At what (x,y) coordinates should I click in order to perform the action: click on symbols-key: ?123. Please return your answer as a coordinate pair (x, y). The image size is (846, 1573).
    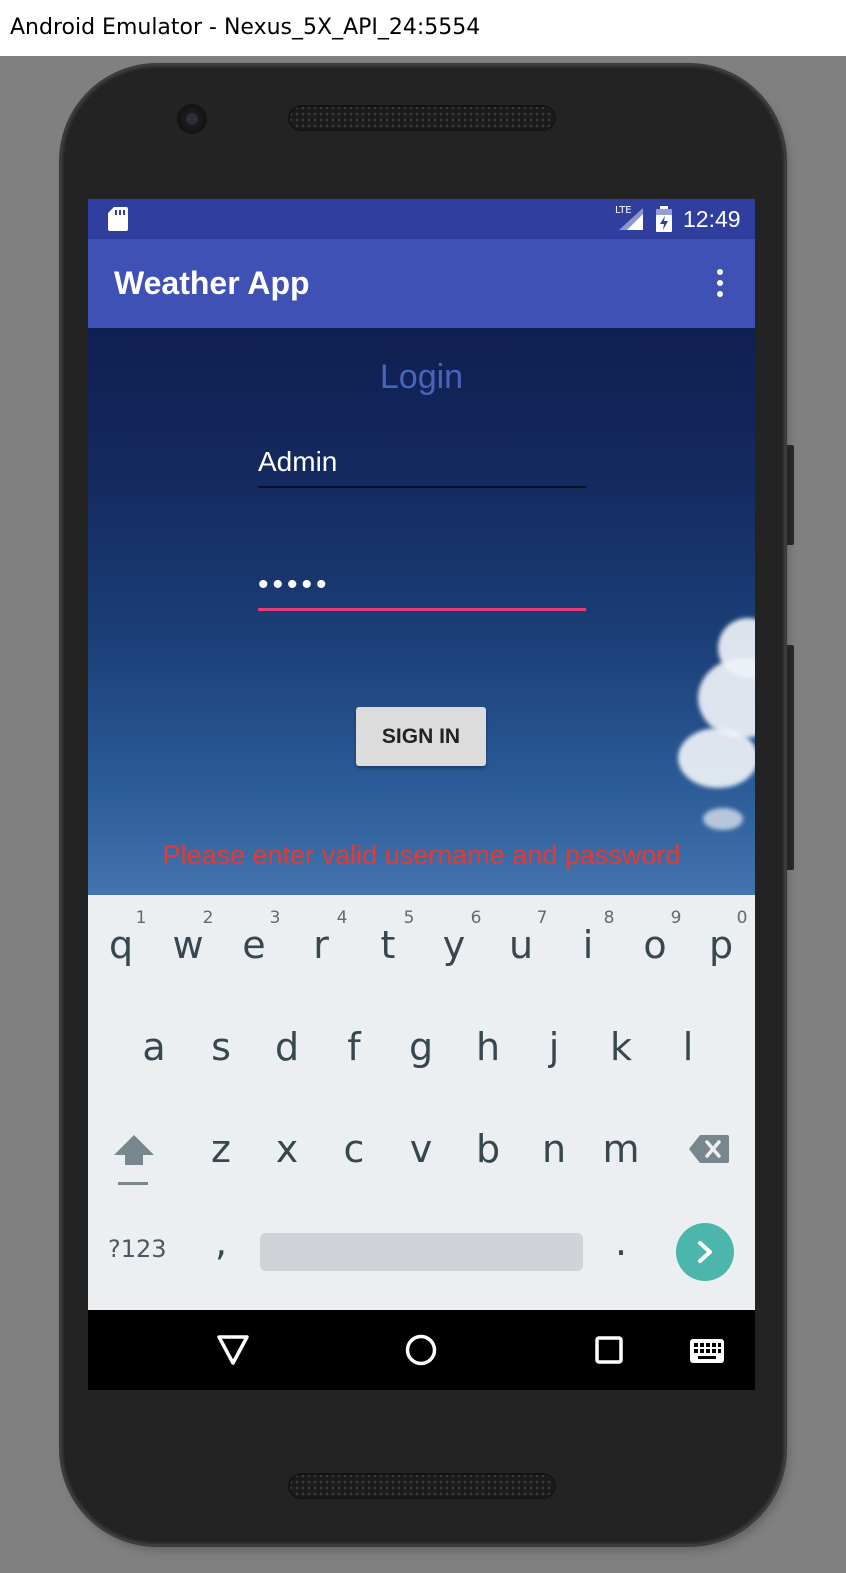
    Looking at the image, I should click on (137, 1249).